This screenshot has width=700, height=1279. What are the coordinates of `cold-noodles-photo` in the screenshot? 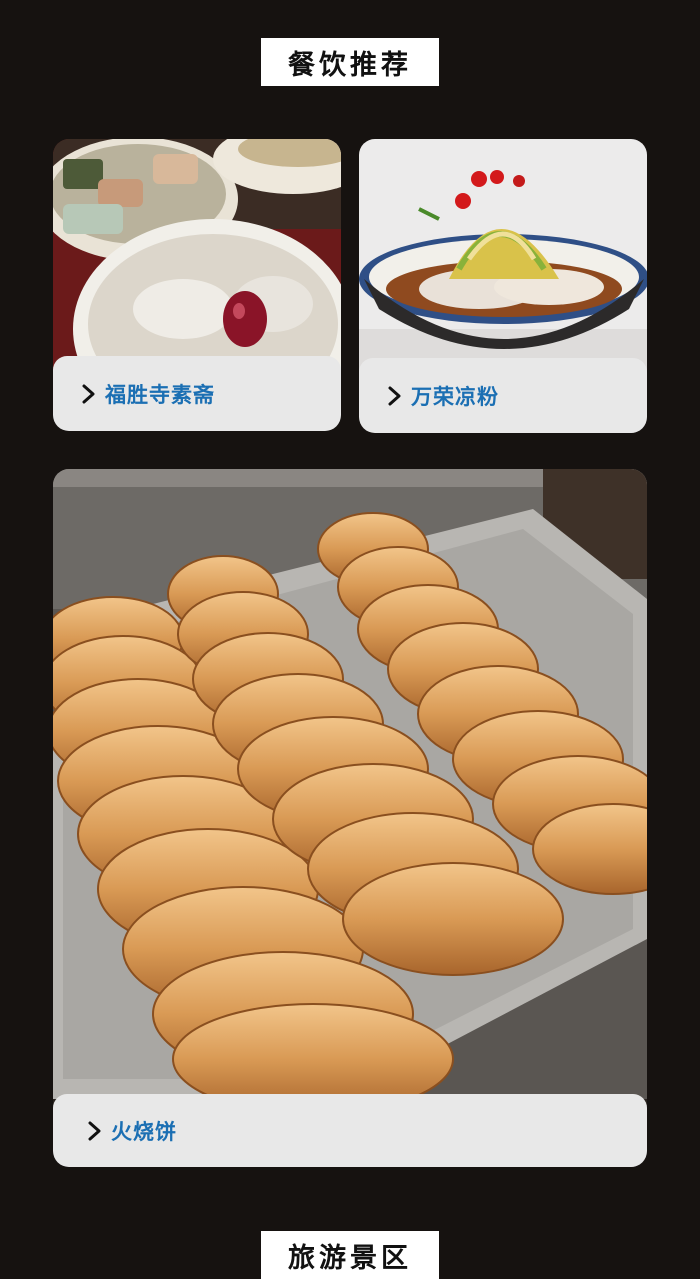 It's located at (503, 259).